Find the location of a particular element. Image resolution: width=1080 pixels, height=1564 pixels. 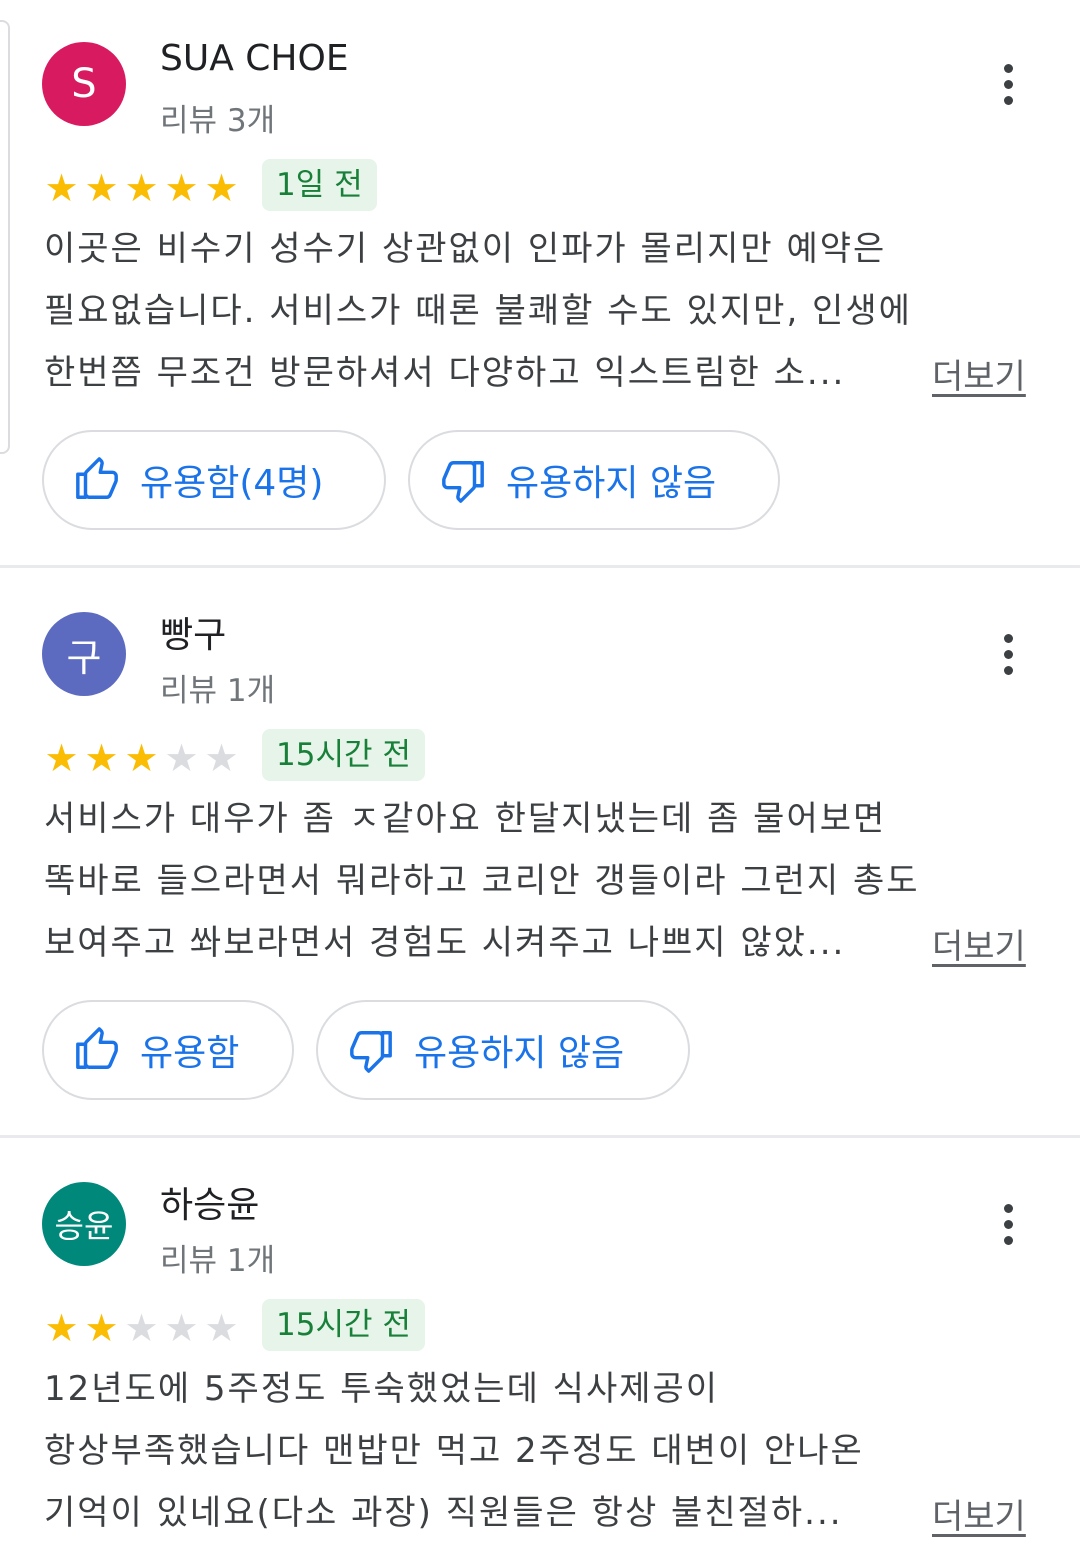

helpful-button: 유용함(4명) is located at coordinates (214, 480).